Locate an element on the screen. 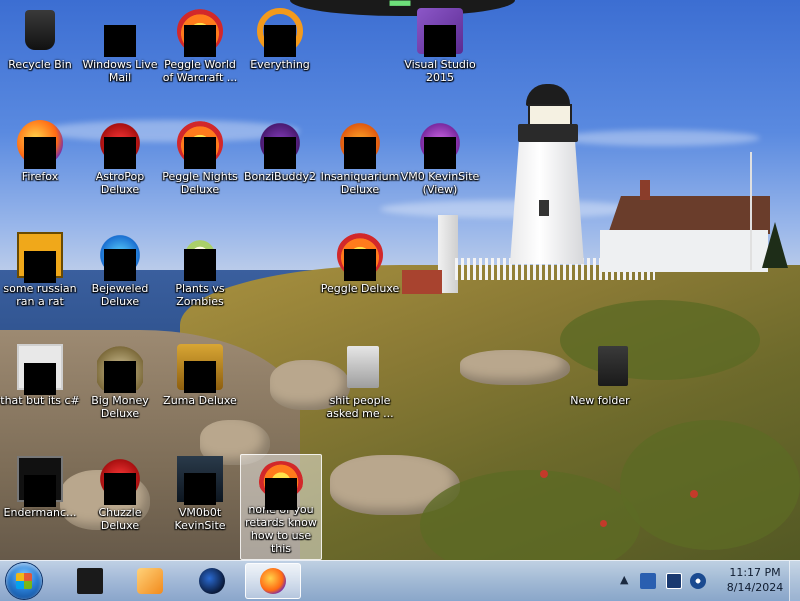 The height and width of the screenshot is (601, 800). gem-icon is located at coordinates (120, 256).